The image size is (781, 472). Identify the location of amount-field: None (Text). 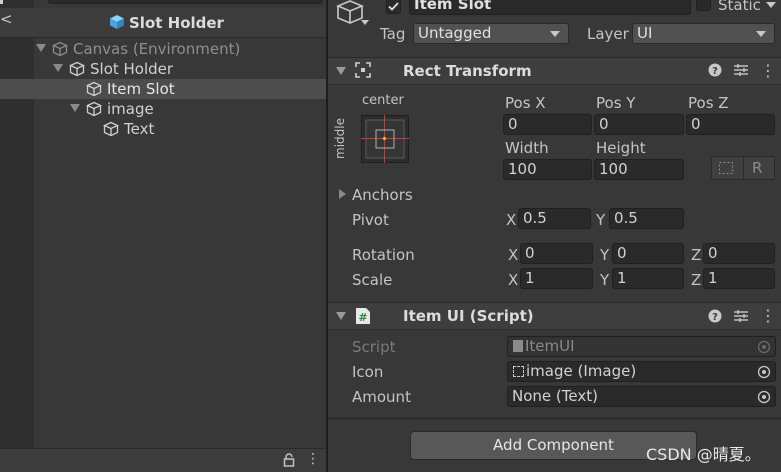
(641, 396).